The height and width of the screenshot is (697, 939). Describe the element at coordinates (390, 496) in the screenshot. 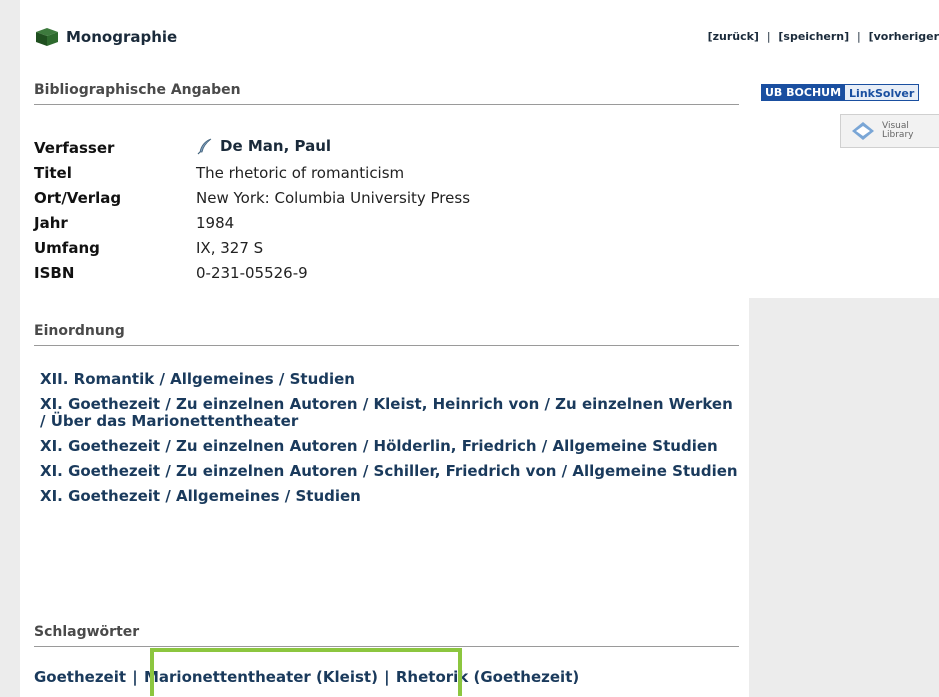

I see `classification-link: XI. Goethezeit / Allgemeines / Studien` at that location.